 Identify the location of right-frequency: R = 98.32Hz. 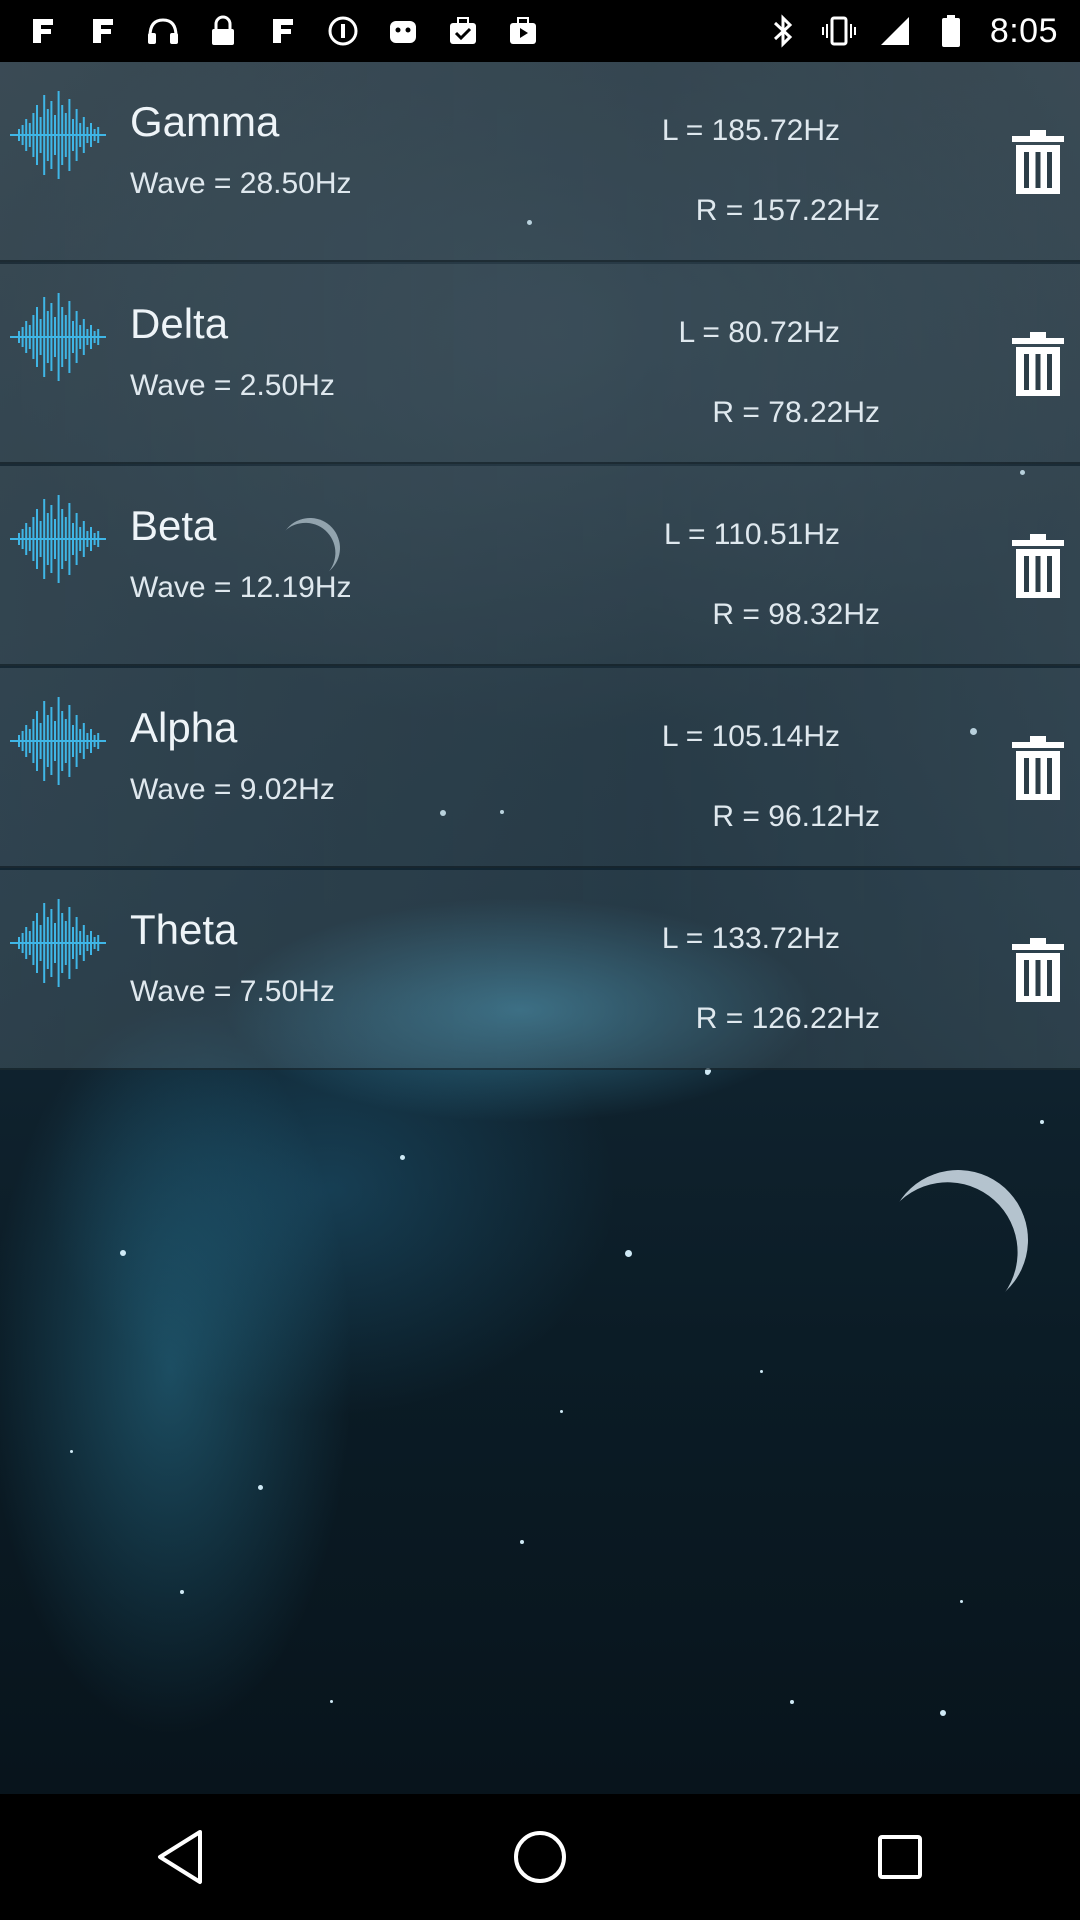
(796, 614).